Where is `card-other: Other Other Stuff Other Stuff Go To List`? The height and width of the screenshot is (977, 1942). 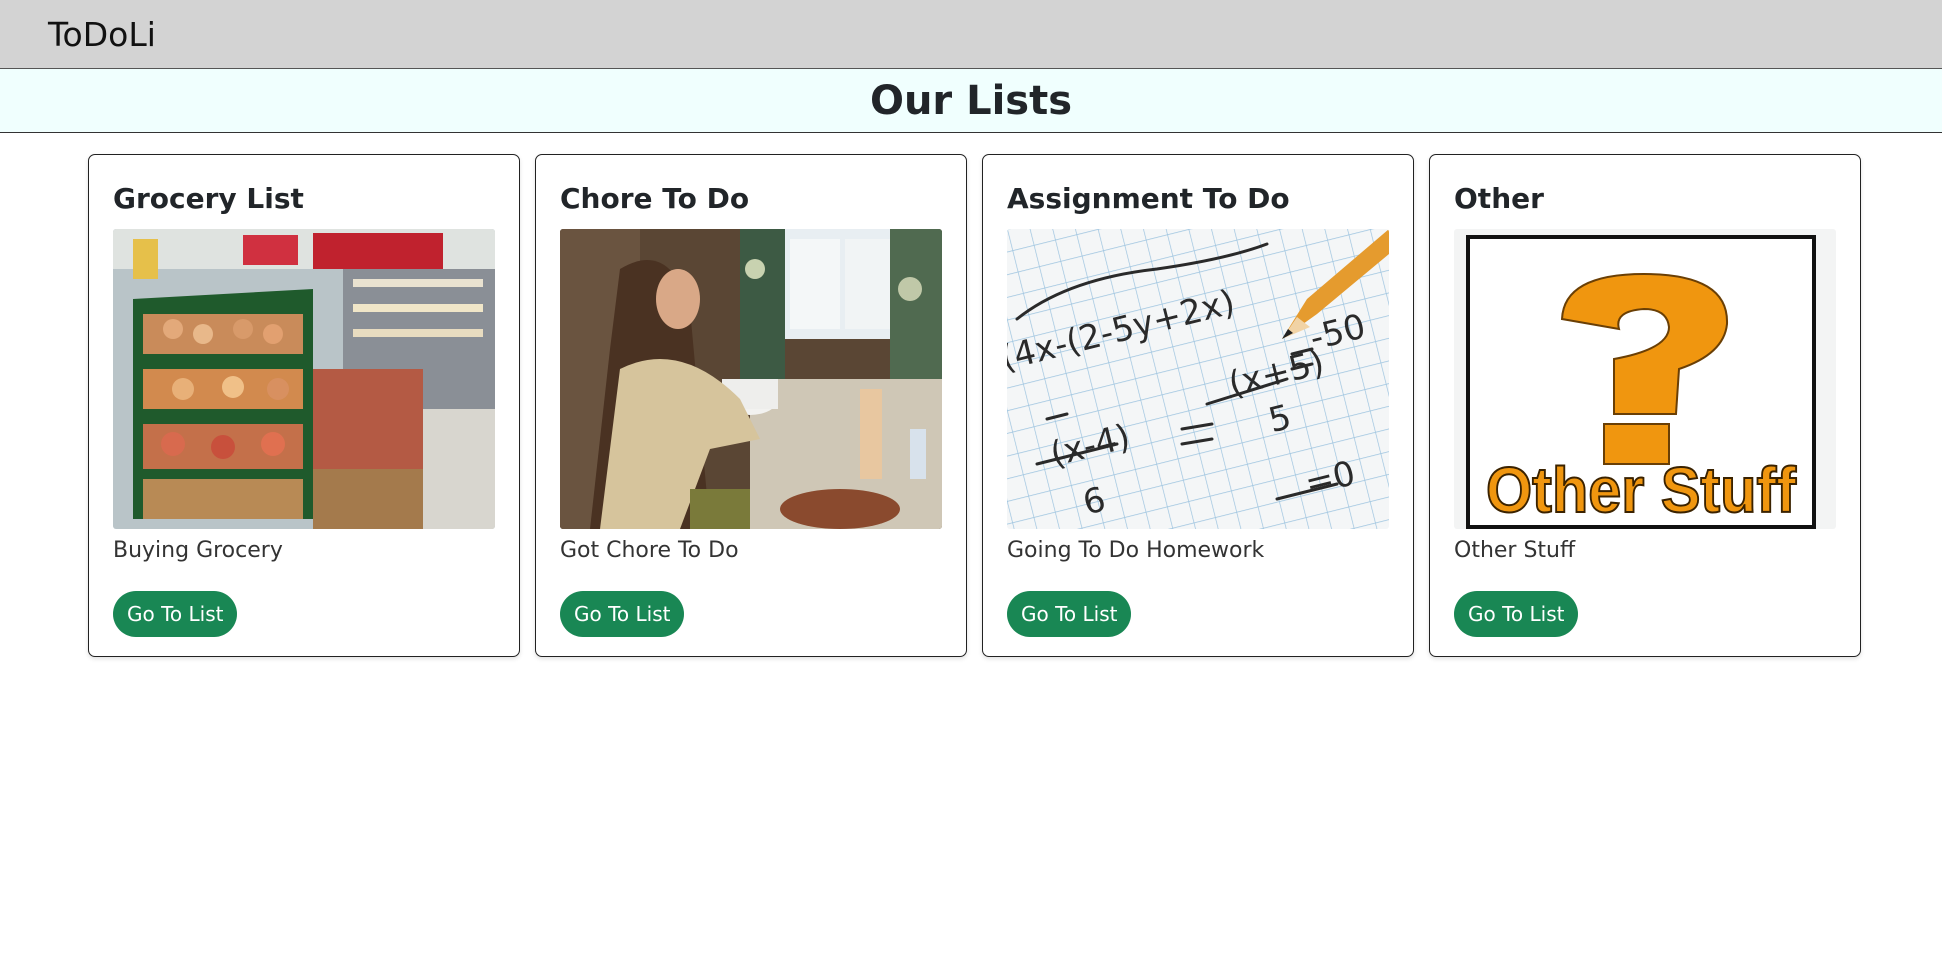
card-other: Other Other Stuff Other Stuff Go To List is located at coordinates (1645, 405).